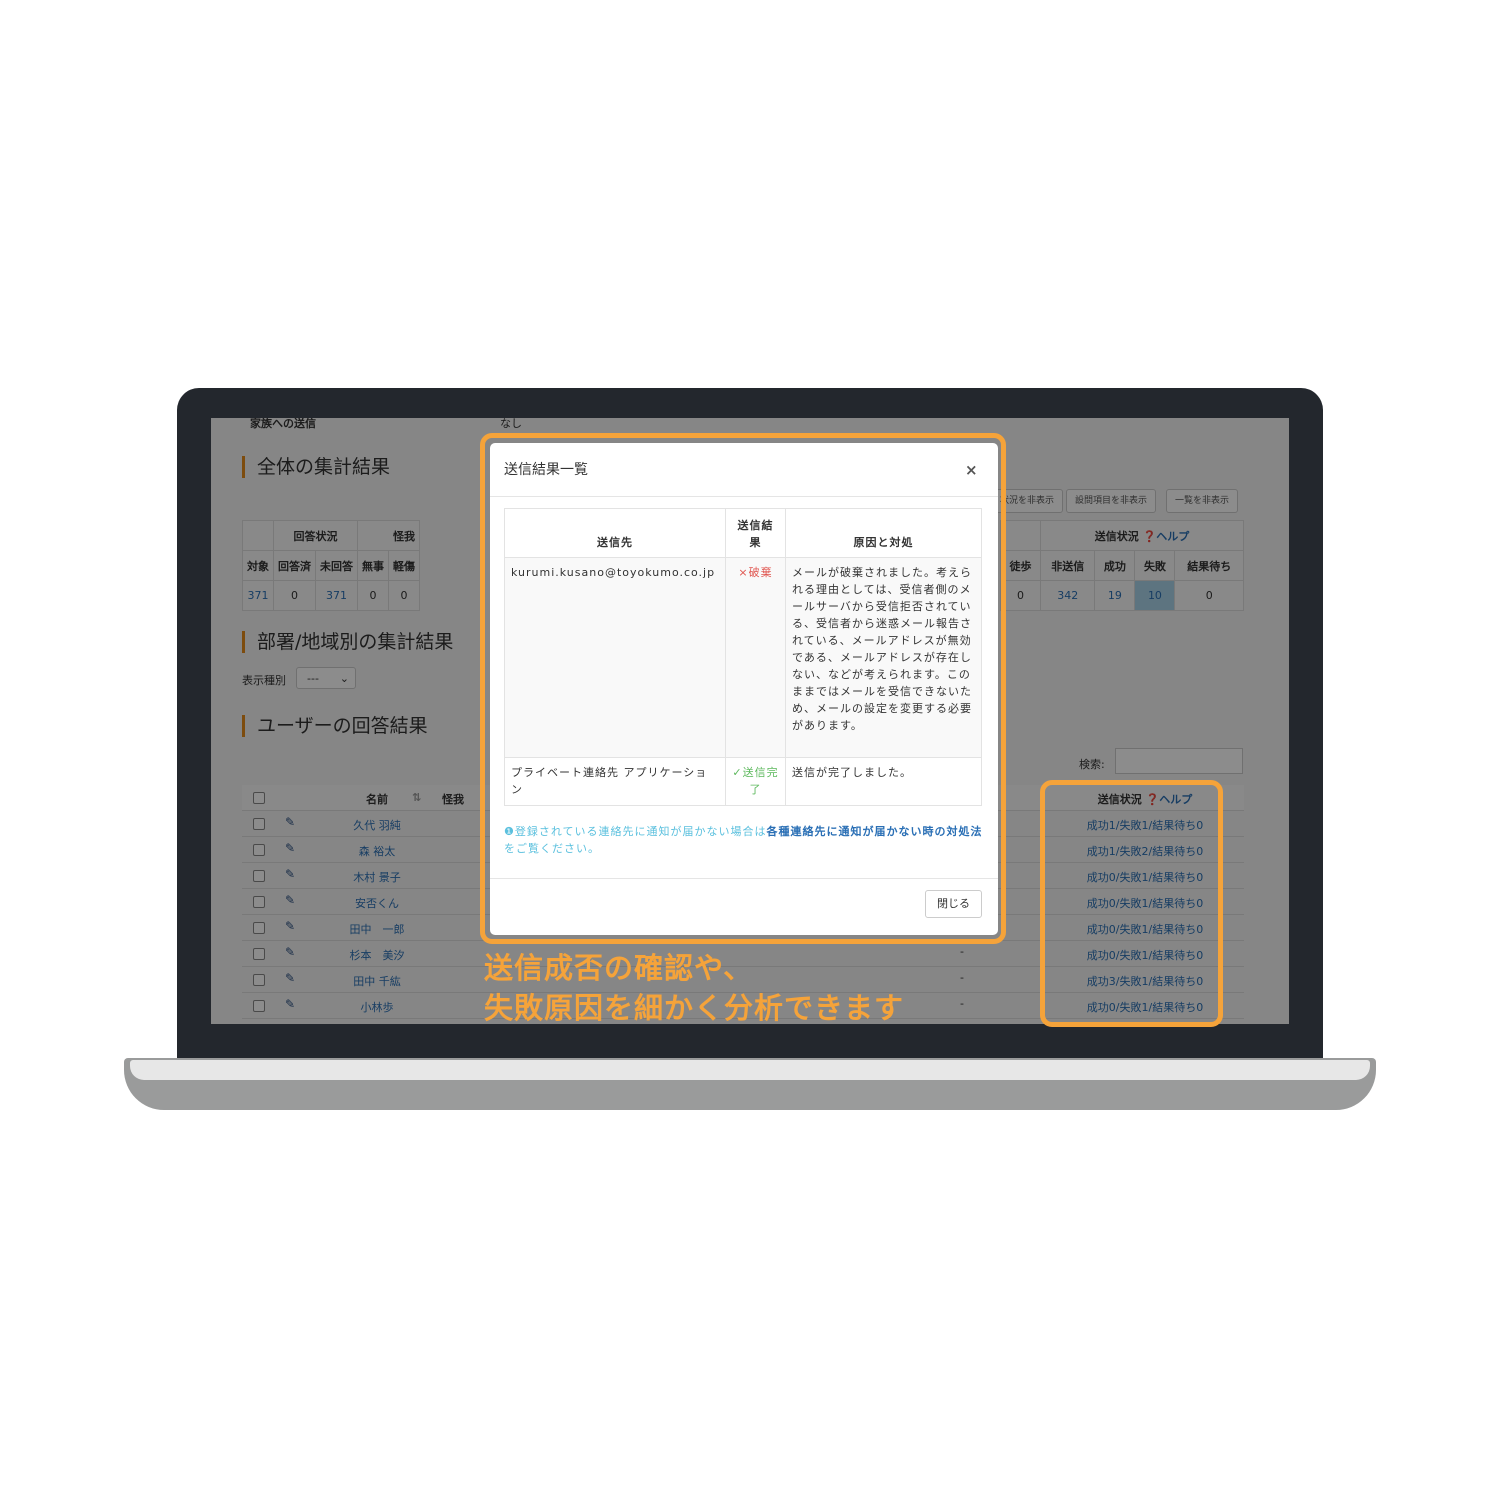  What do you see at coordinates (953, 904) in the screenshot?
I see `close-button: 閉じる` at bounding box center [953, 904].